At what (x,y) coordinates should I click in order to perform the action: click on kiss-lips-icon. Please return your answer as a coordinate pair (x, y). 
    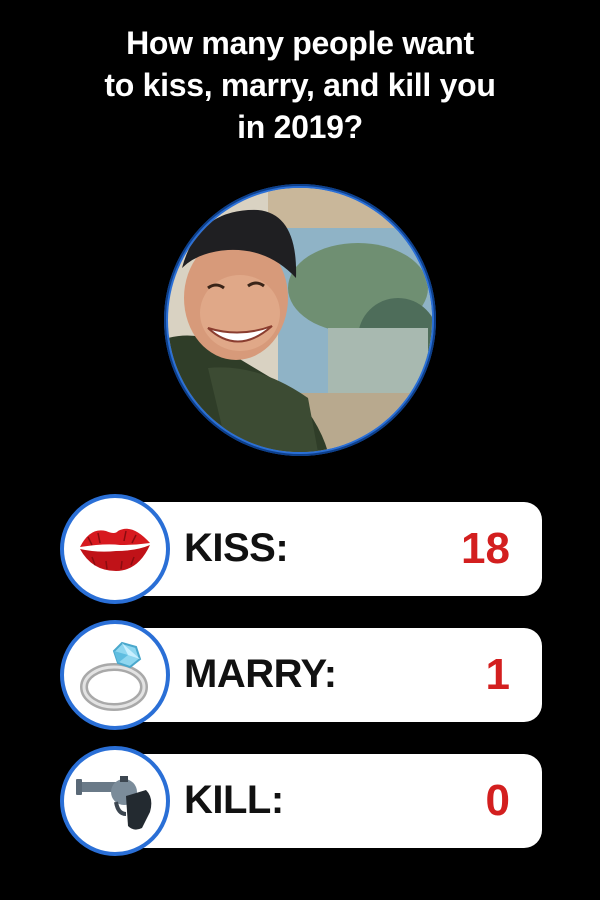
    Looking at the image, I should click on (115, 549).